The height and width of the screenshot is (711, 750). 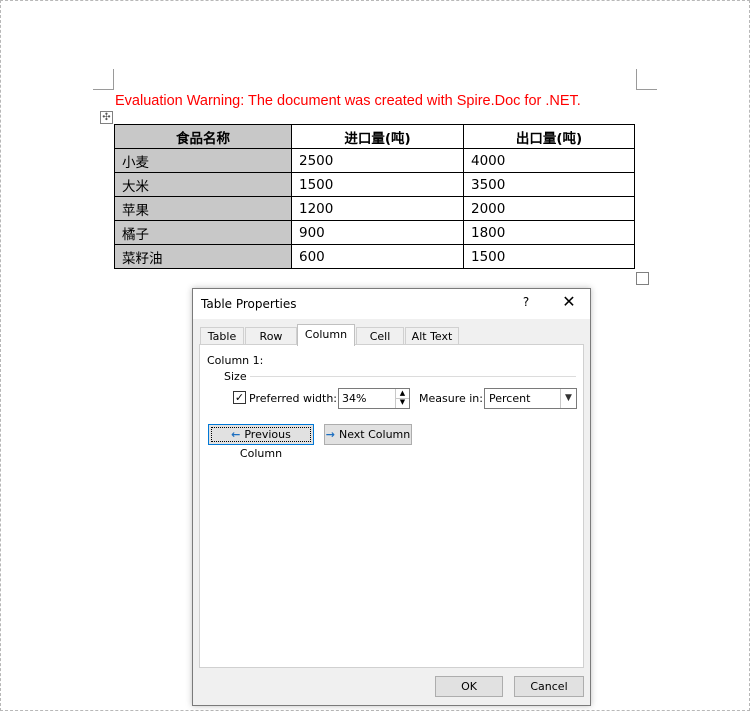 I want to click on preferred-width-stepper: 34% ▲ ▼, so click(x=374, y=398).